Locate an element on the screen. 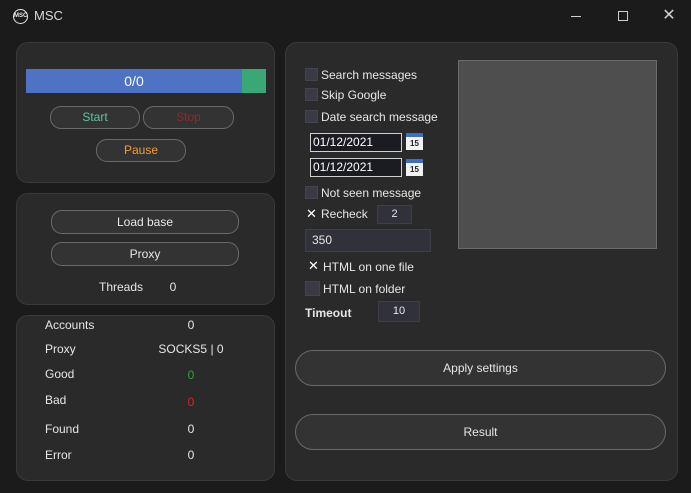  stat-label-error: Error is located at coordinates (58, 455).